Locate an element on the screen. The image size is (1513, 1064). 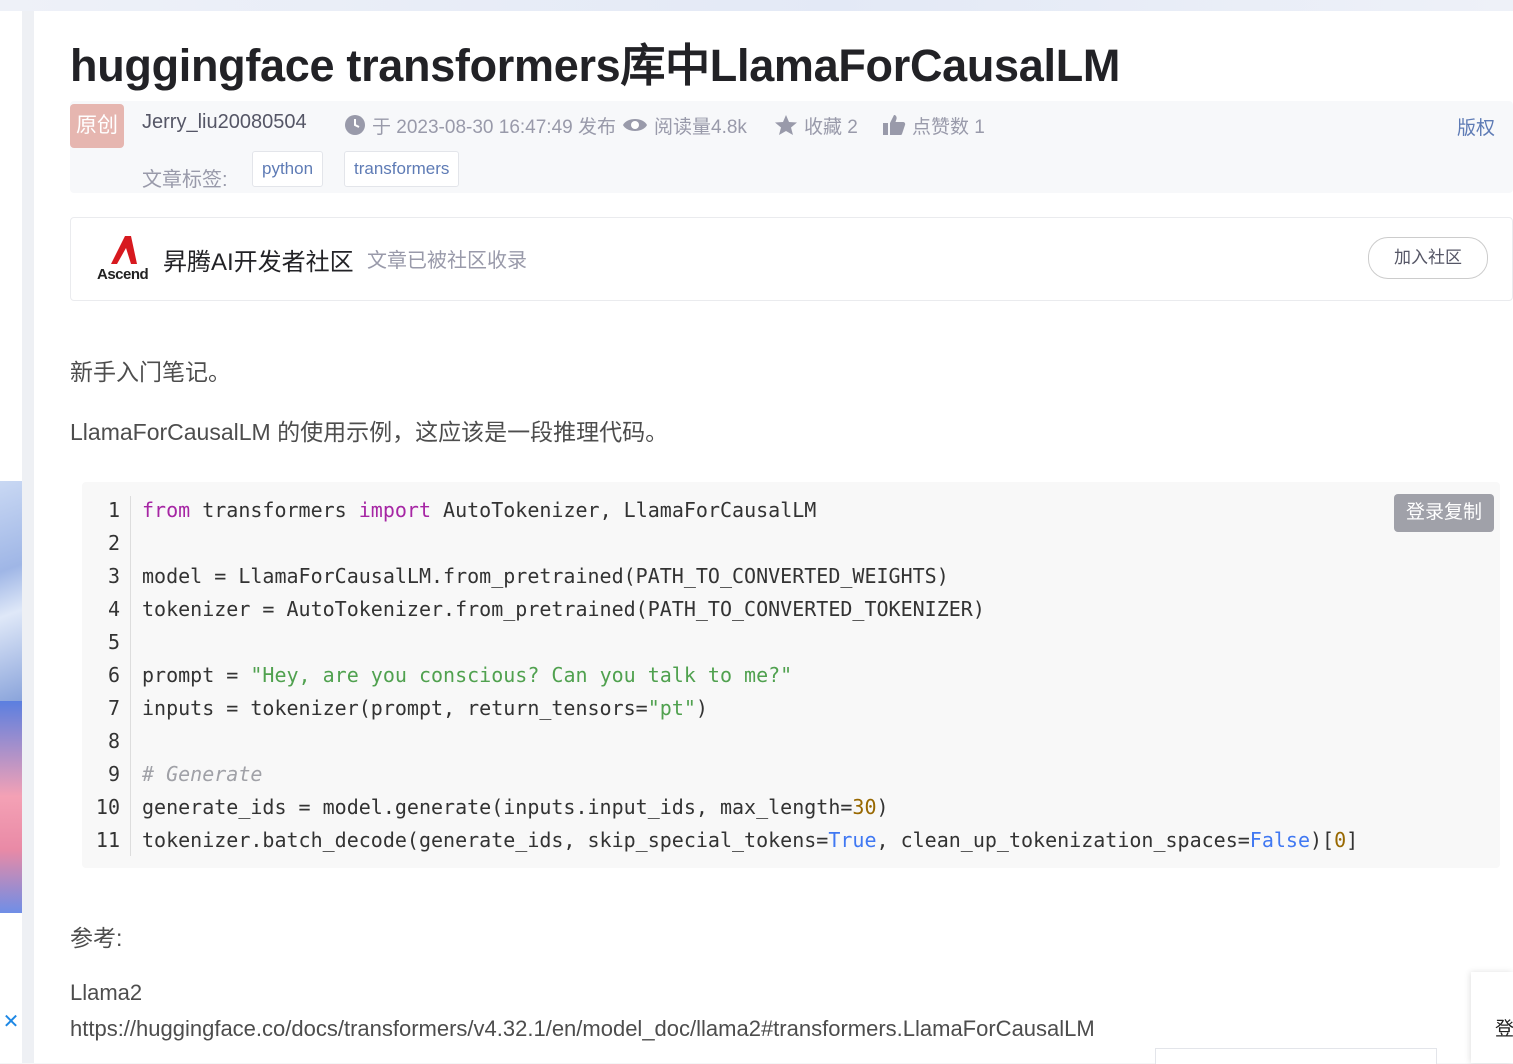
bottom-toolbar is located at coordinates (1296, 1056).